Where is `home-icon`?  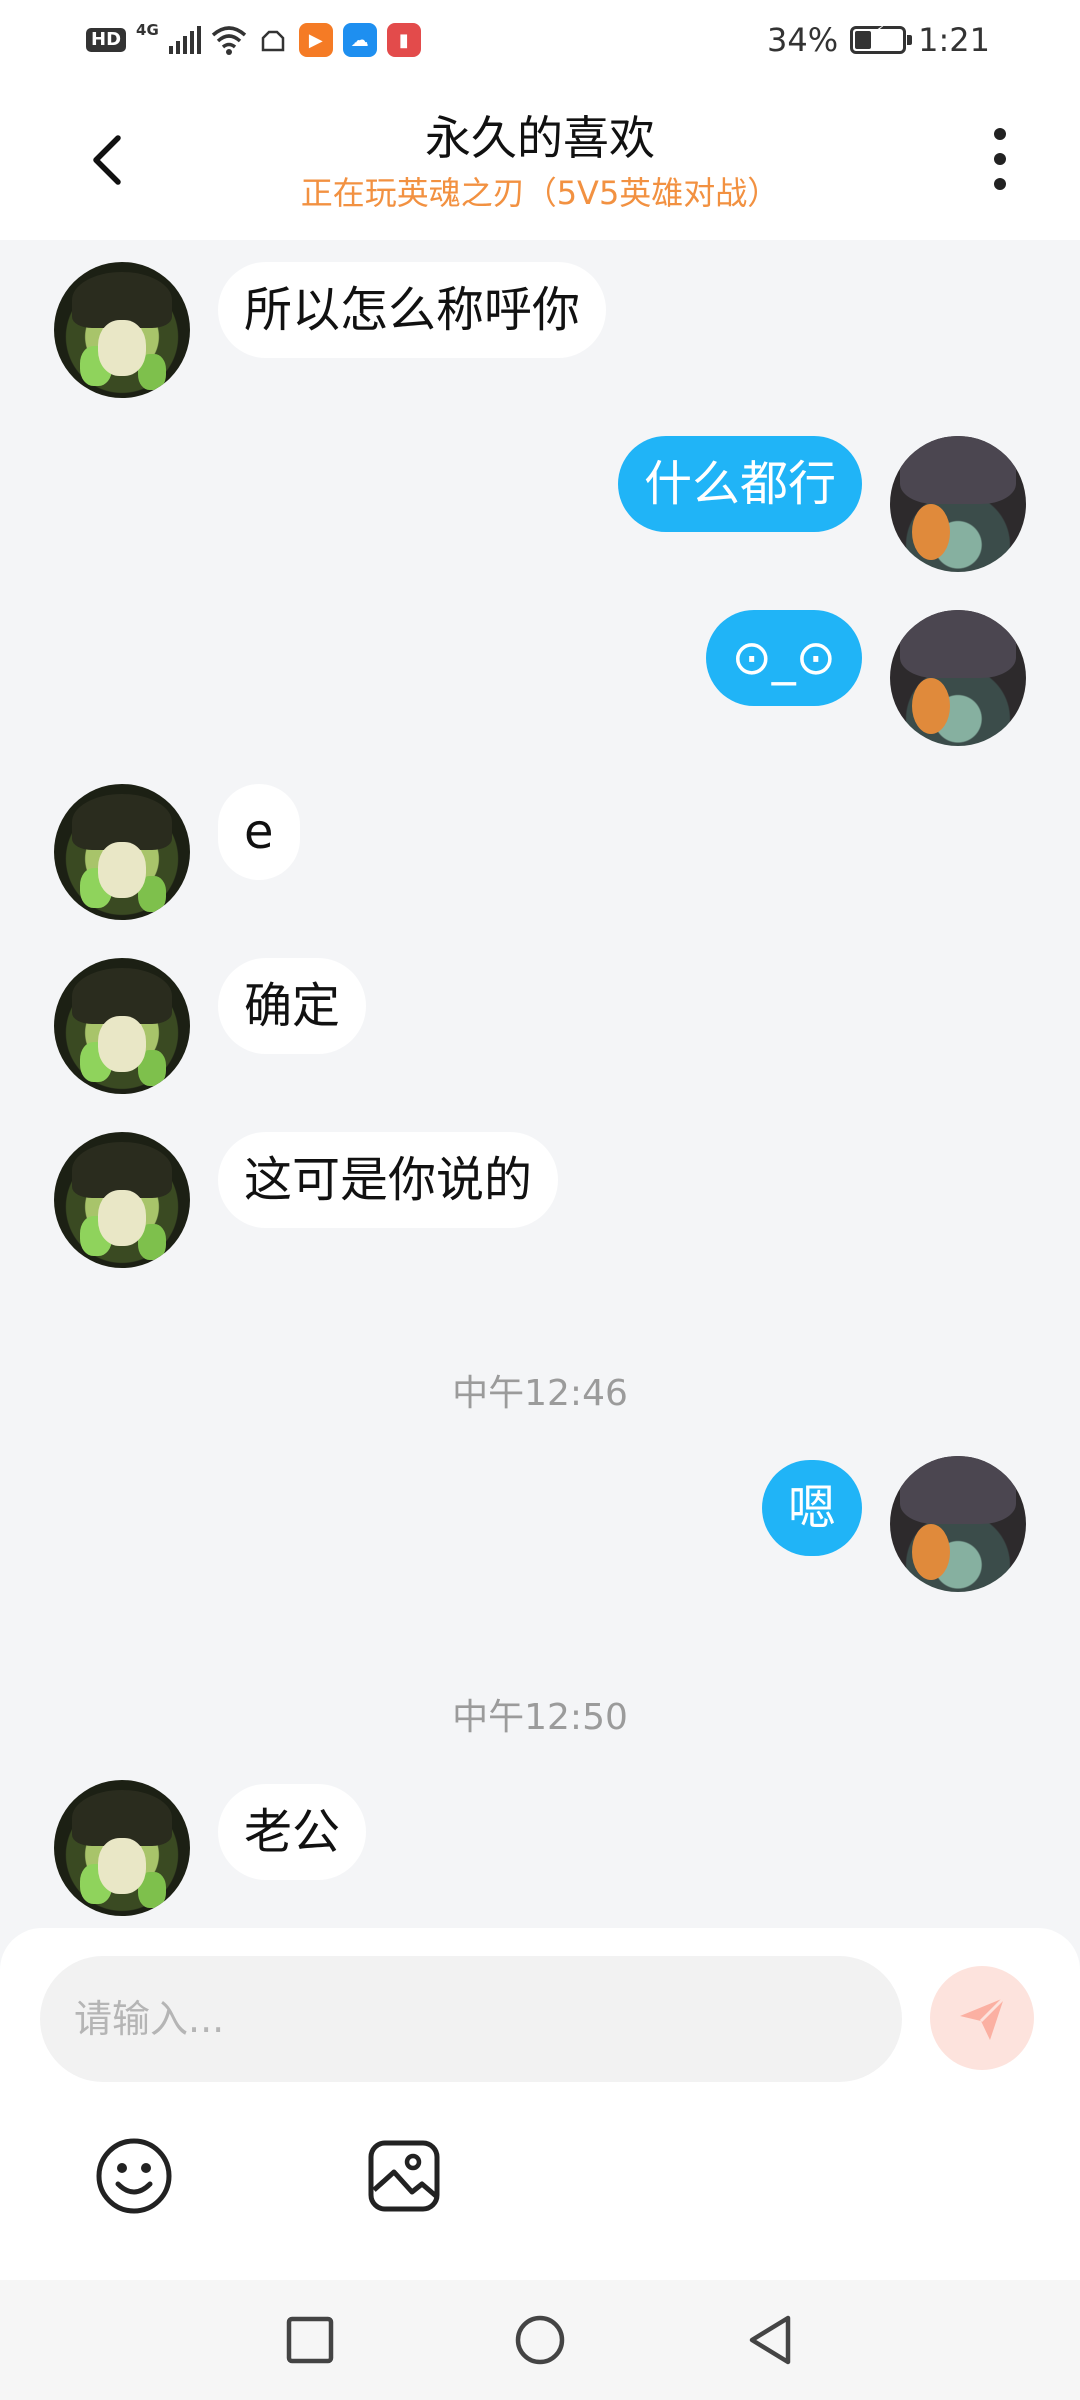
home-icon is located at coordinates (540, 2340).